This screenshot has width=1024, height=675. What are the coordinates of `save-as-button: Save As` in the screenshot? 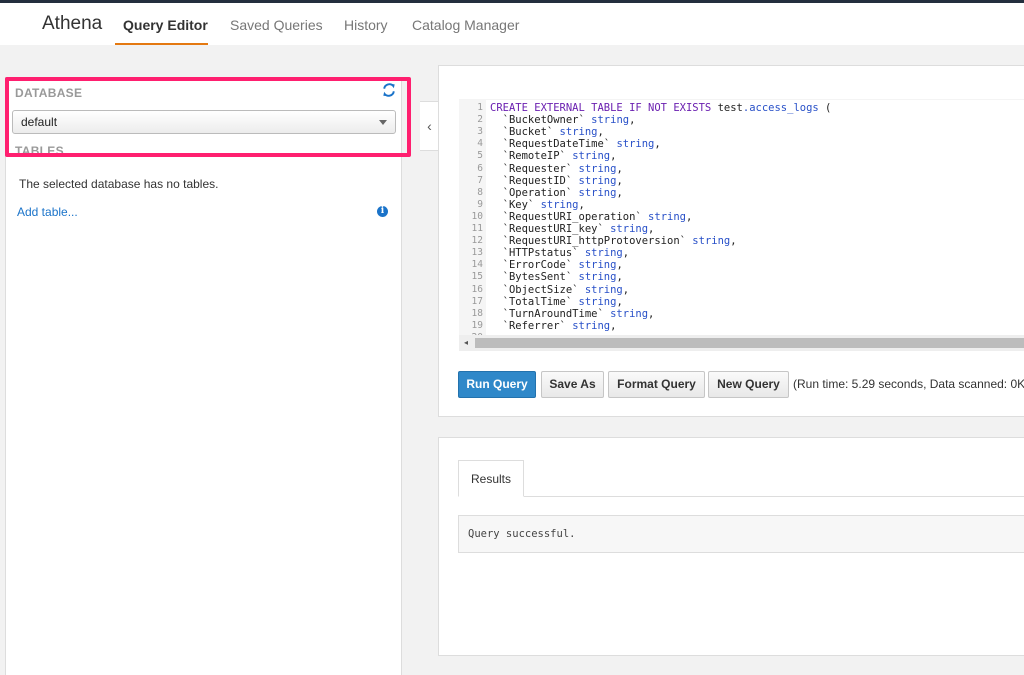 It's located at (572, 384).